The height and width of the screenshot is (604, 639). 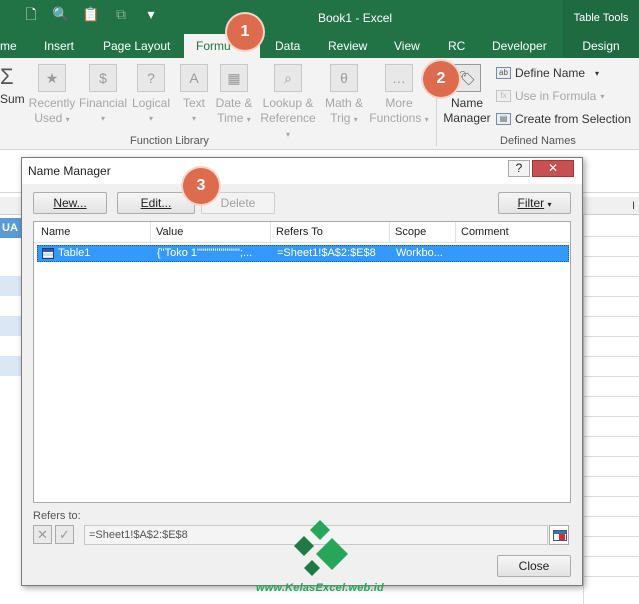 I want to click on help-button: ?, so click(x=519, y=168).